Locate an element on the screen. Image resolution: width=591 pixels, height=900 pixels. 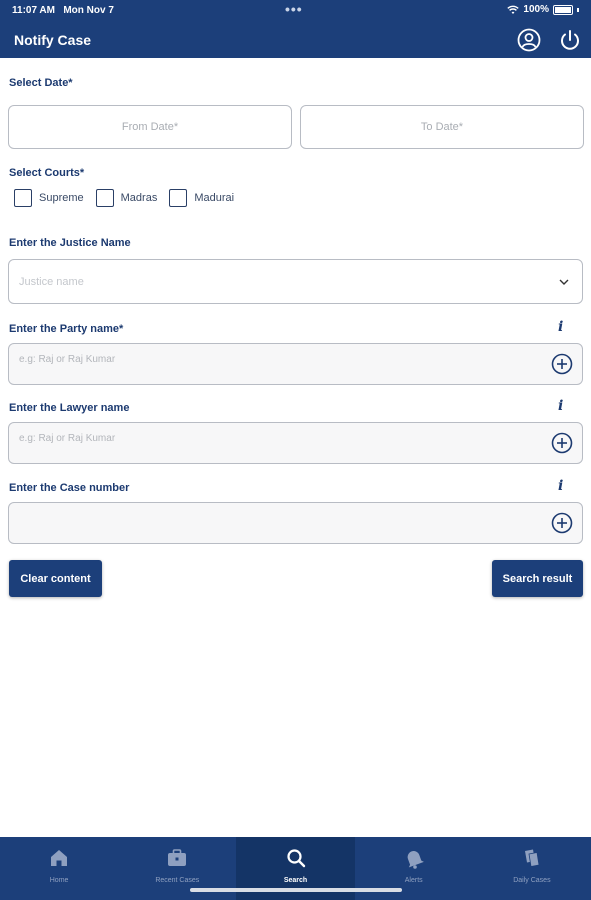
from-date-field: From Date* is located at coordinates (150, 127).